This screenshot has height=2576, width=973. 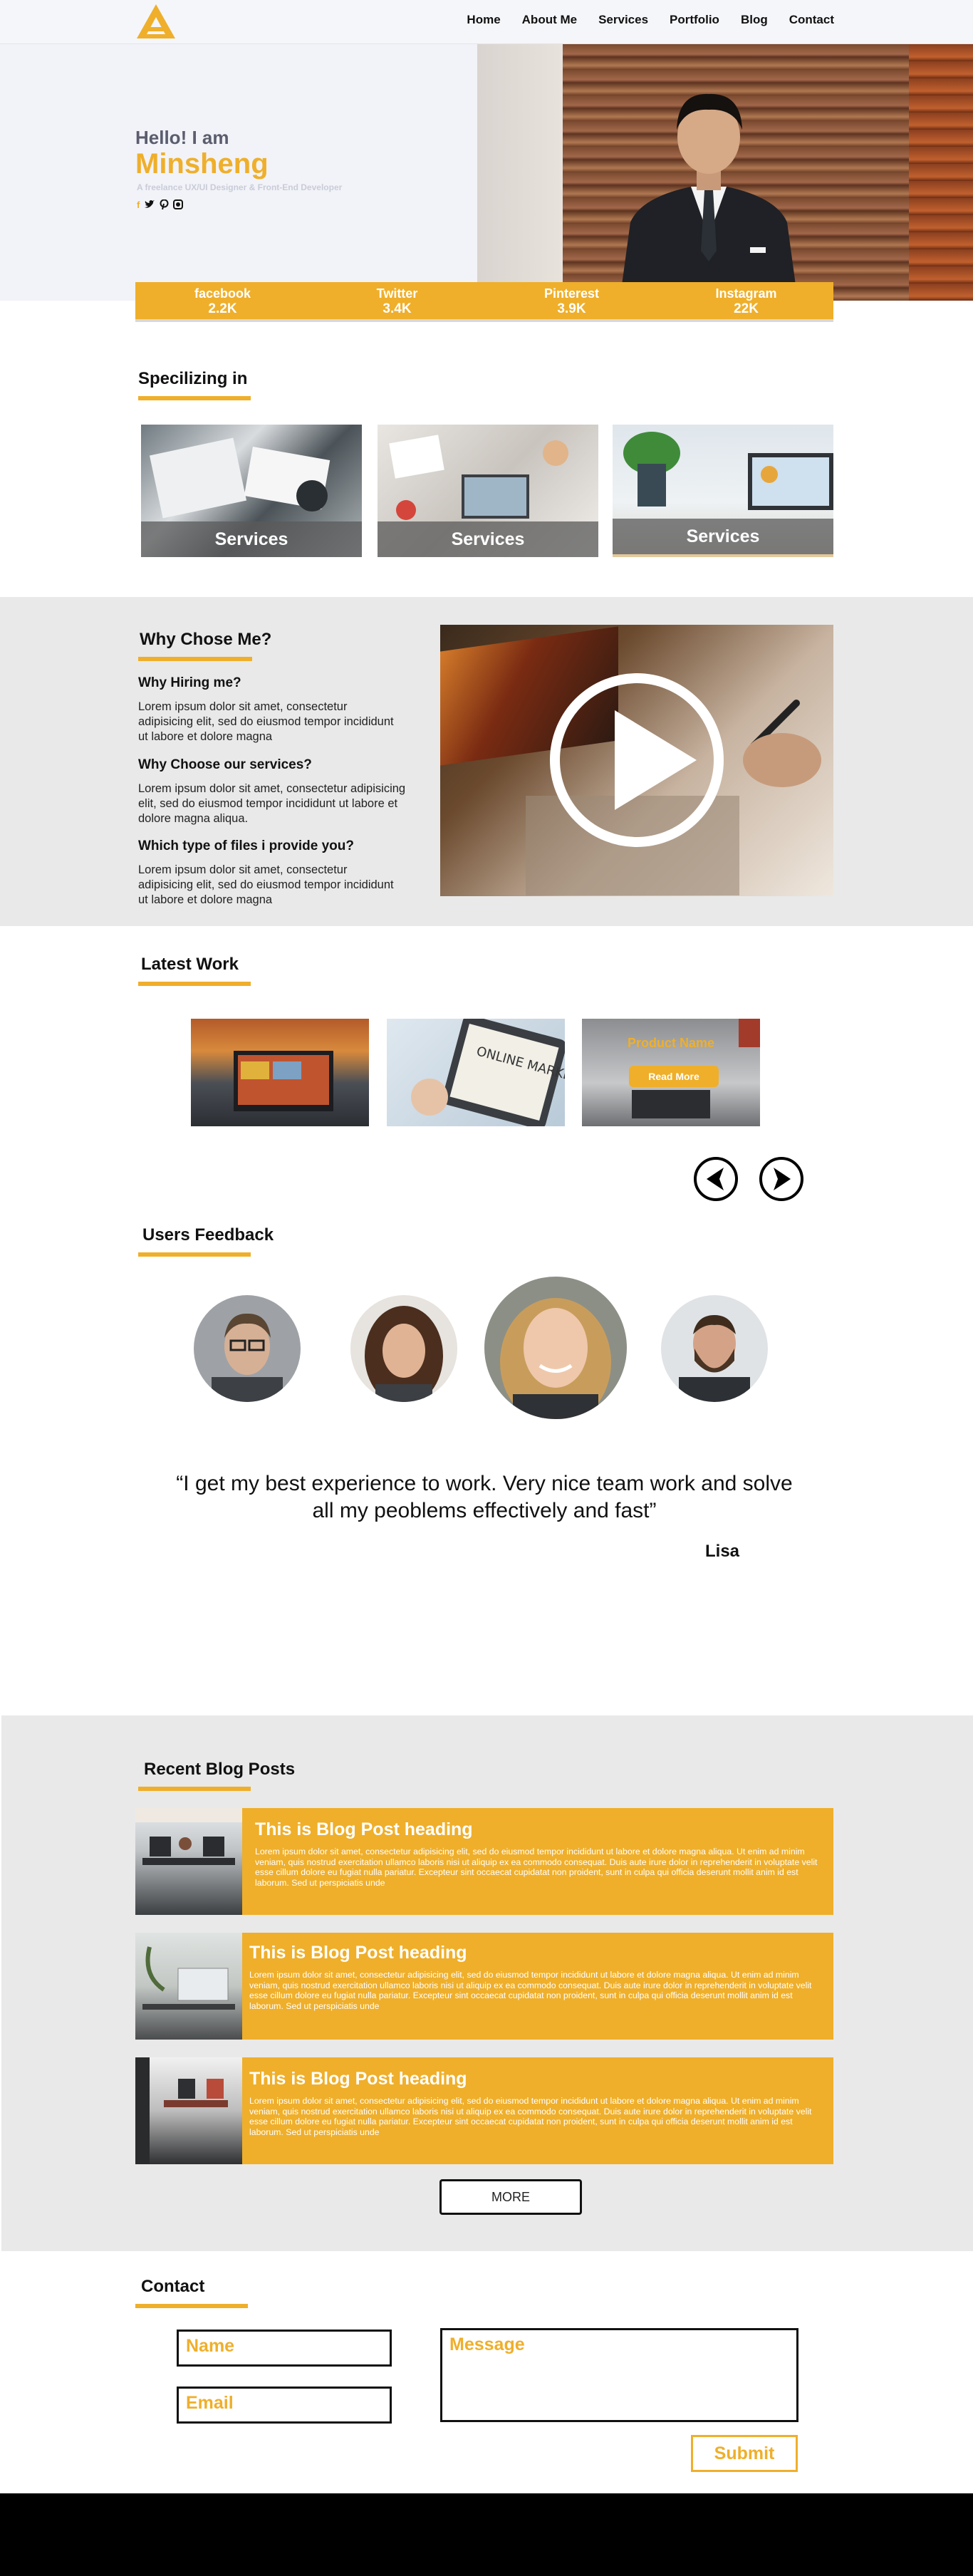 I want to click on feedback-heading: Users Feedback, so click(x=208, y=1235).